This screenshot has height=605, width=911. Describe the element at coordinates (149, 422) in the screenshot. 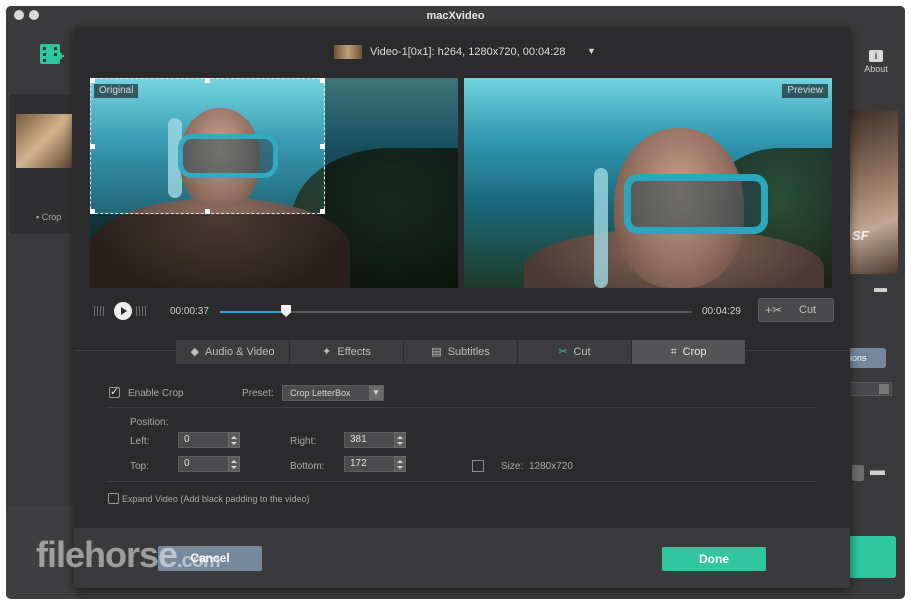

I see `position-label: Position:` at that location.